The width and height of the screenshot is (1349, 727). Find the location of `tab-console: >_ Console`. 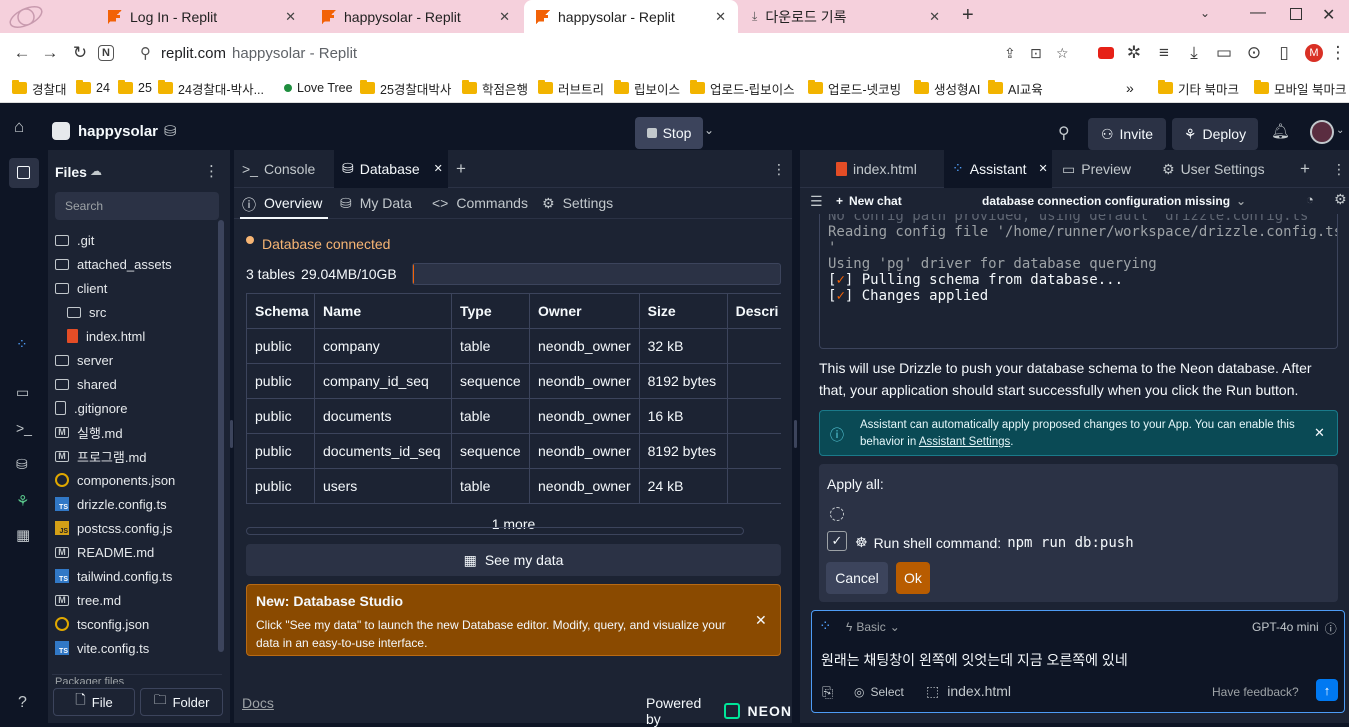

tab-console: >_ Console is located at coordinates (284, 169).